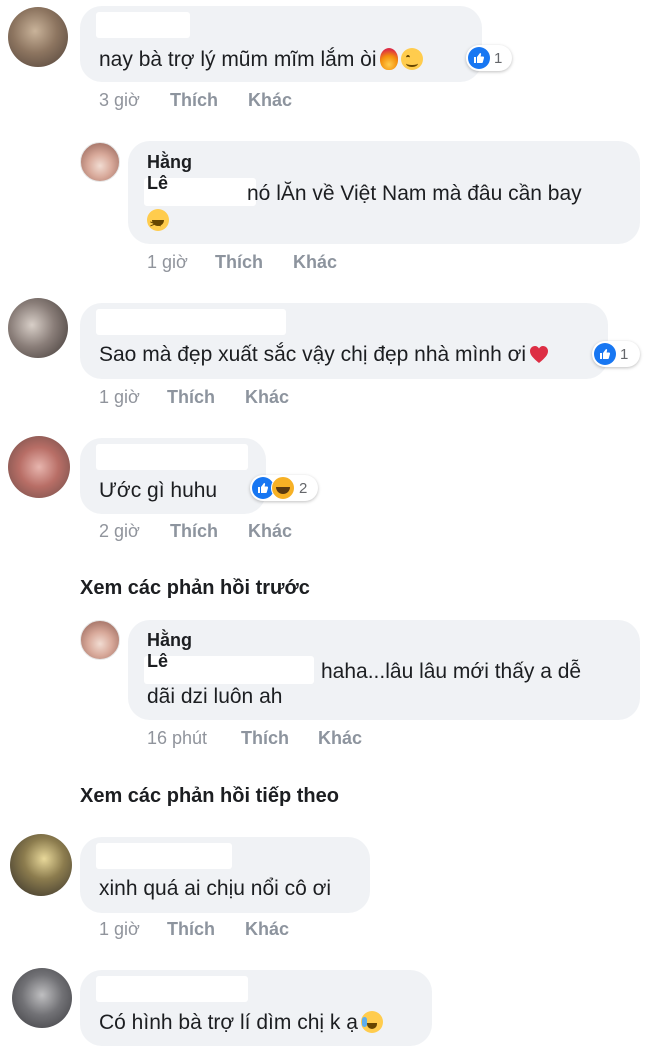  What do you see at coordinates (215, 888) in the screenshot?
I see `comment-text: xinh quá ai chịu nổi cô ơi` at bounding box center [215, 888].